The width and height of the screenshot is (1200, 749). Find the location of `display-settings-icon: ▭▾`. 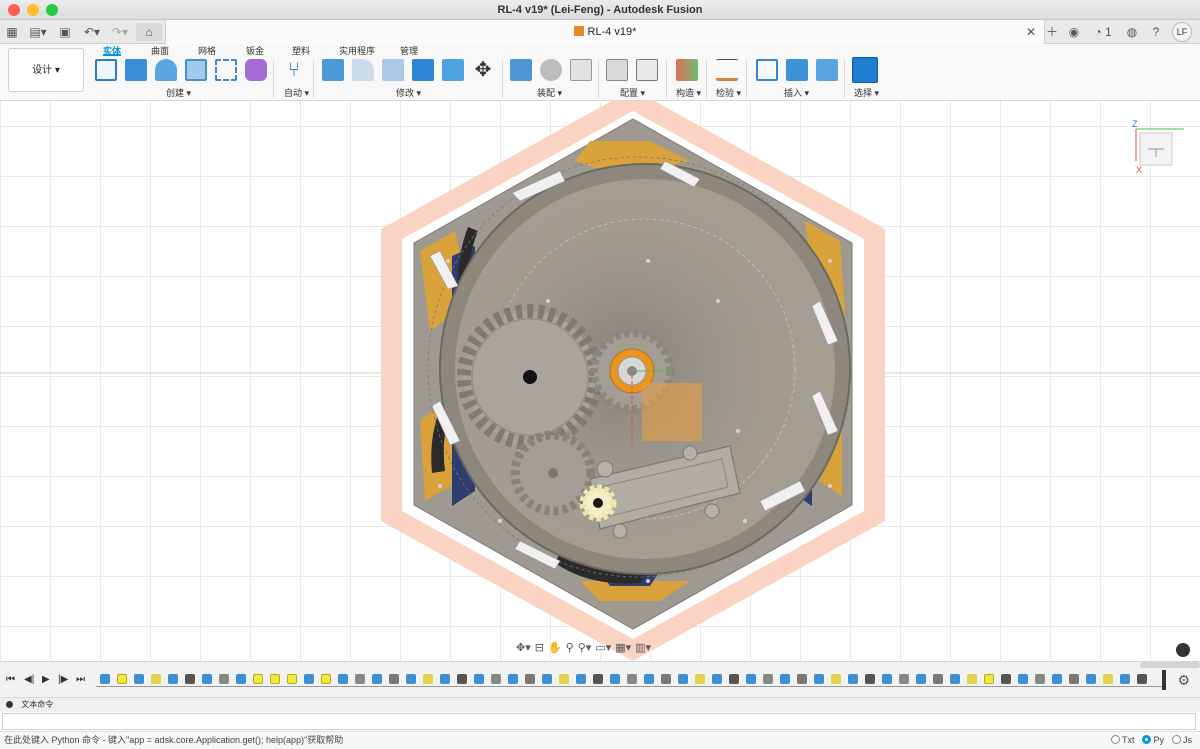

display-settings-icon: ▭▾ is located at coordinates (603, 650).